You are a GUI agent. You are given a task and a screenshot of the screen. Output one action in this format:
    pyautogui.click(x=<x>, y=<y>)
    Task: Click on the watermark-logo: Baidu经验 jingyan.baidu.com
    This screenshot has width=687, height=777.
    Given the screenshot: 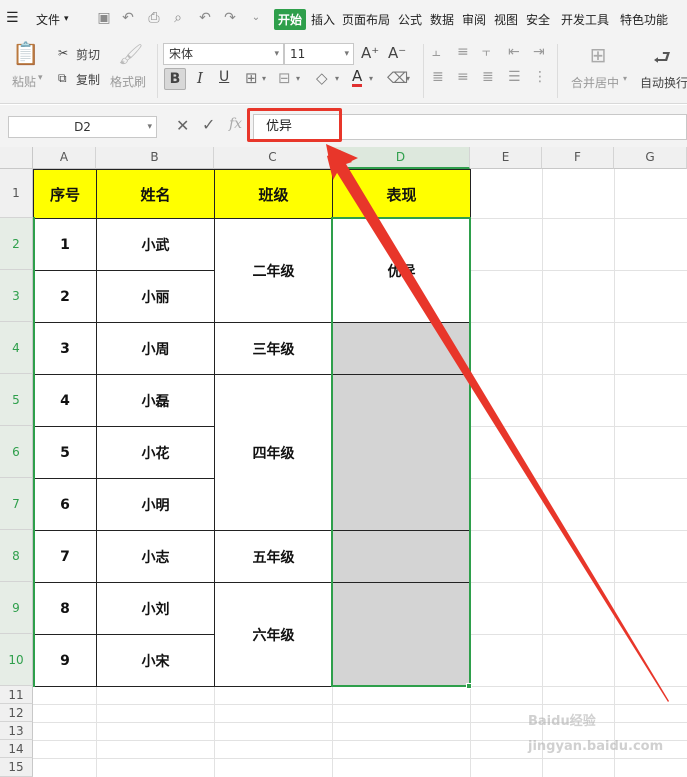 What is the action you would take?
    pyautogui.click(x=607, y=731)
    